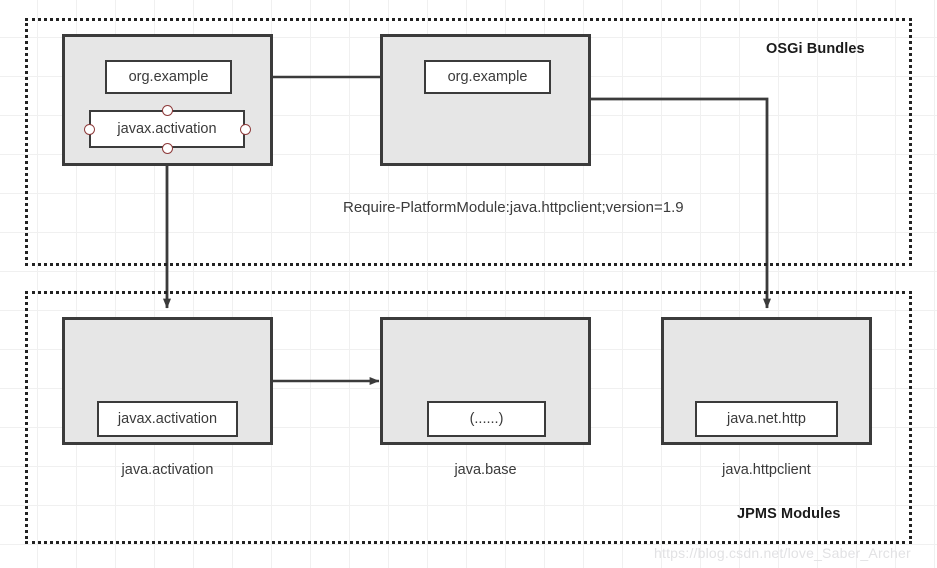 This screenshot has width=937, height=568. I want to click on bundle-two, so click(485, 100).